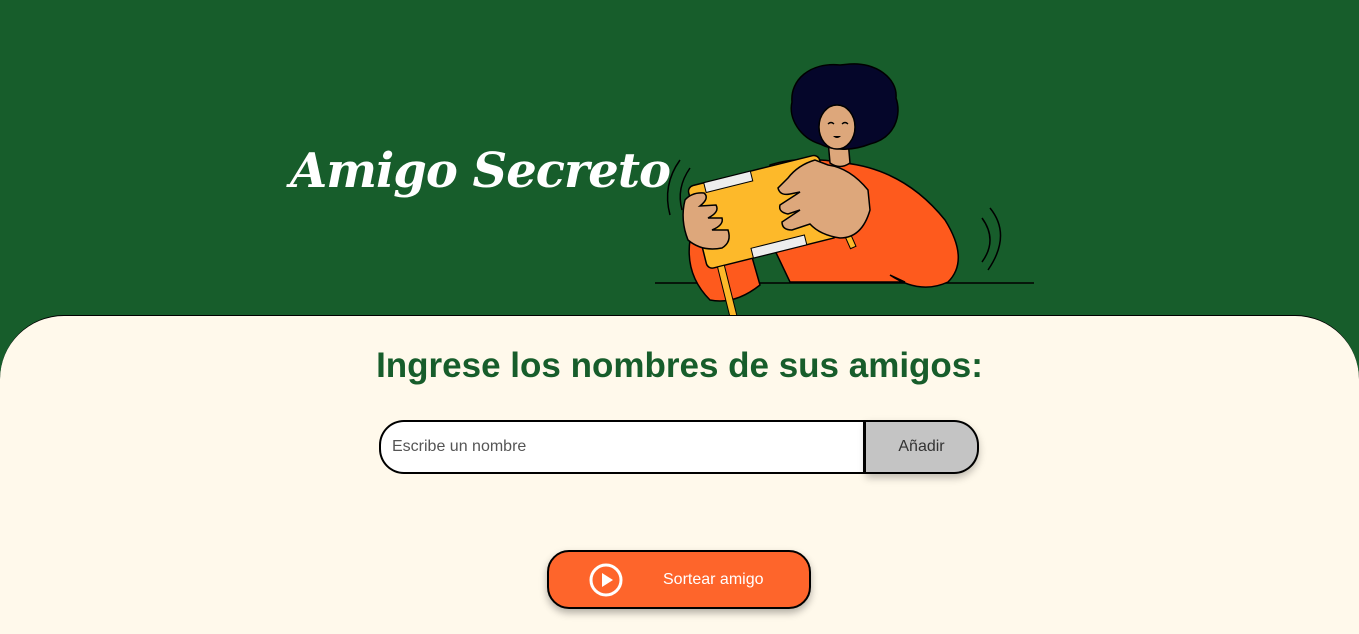  I want to click on add-button: Añadir, so click(922, 447).